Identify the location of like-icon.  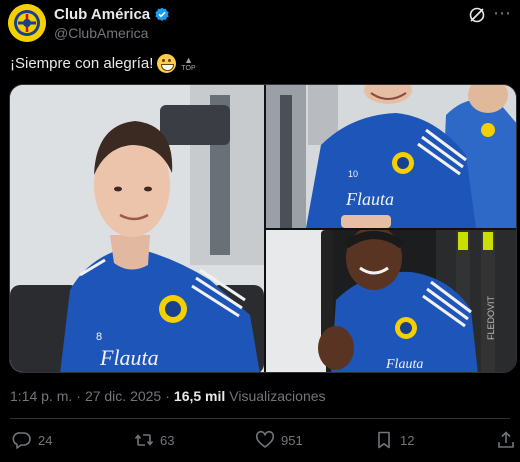
(265, 440).